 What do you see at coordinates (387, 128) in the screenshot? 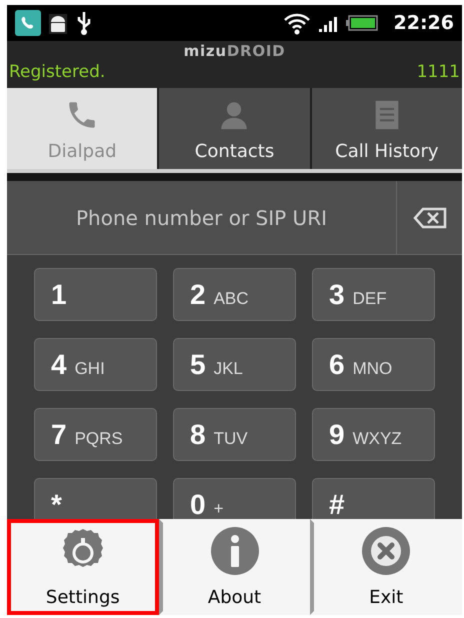
I see `tab: Call History` at bounding box center [387, 128].